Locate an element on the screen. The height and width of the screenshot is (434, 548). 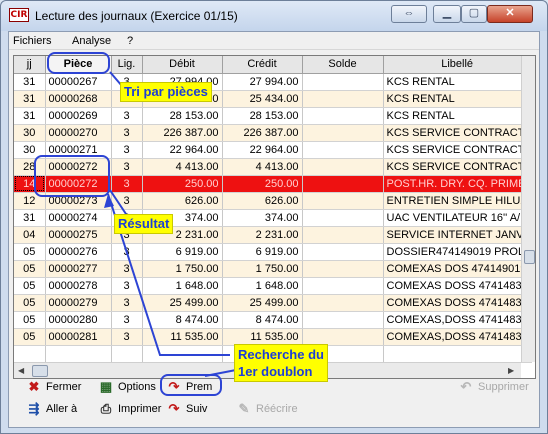
imprimer-label: Imprimer is located at coordinates (140, 409).